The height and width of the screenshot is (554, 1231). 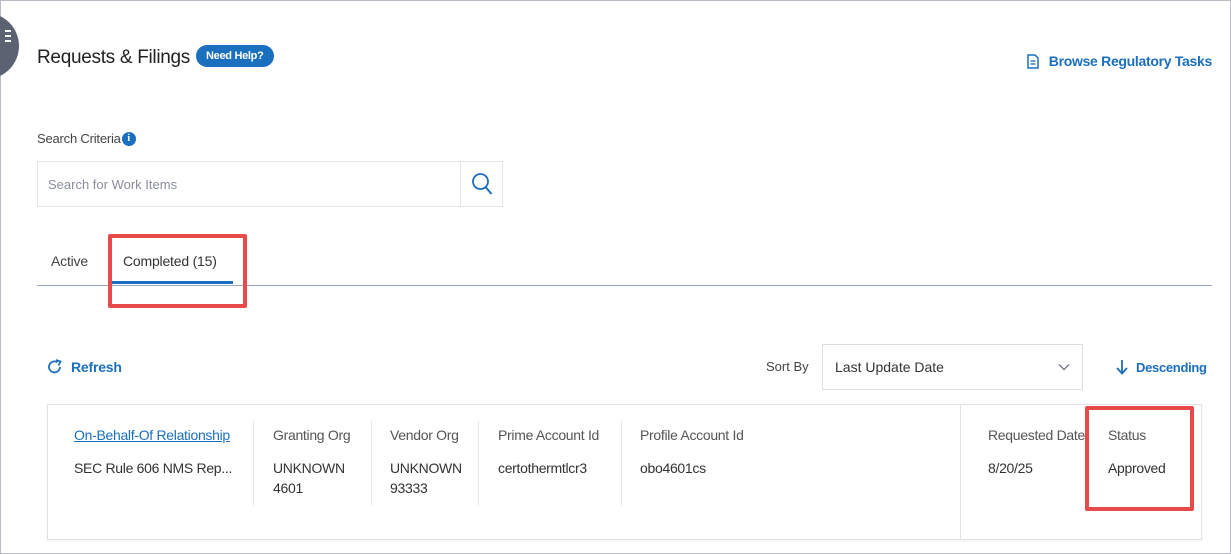 What do you see at coordinates (1122, 367) in the screenshot?
I see `arrow-down-icon` at bounding box center [1122, 367].